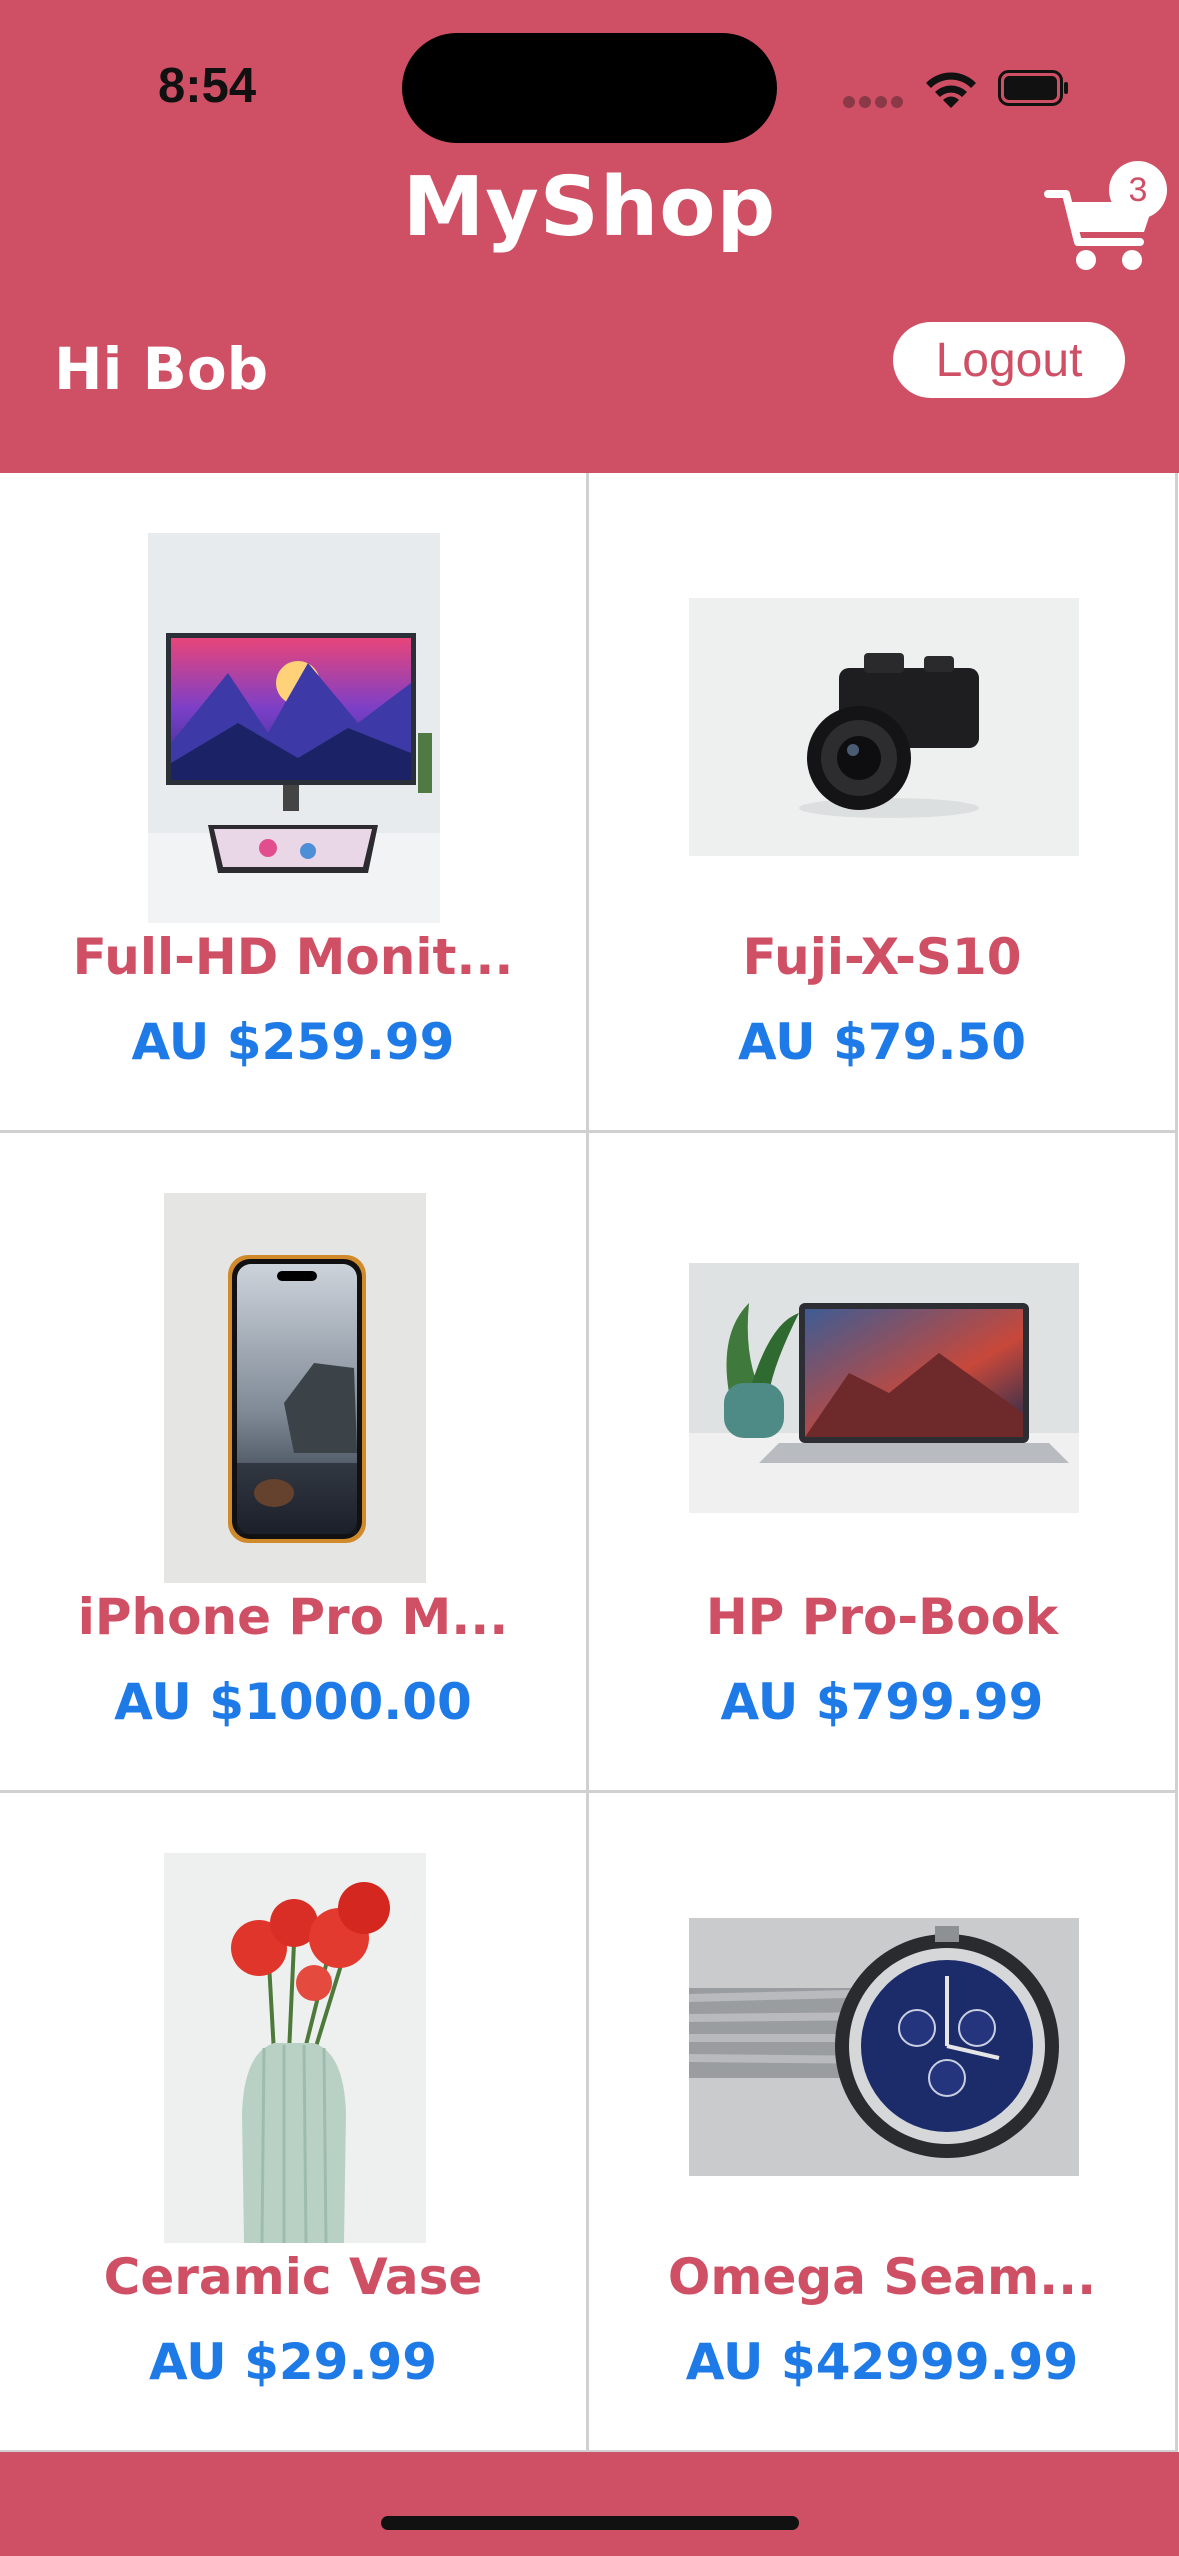  What do you see at coordinates (295, 2048) in the screenshot?
I see `product-image-vase` at bounding box center [295, 2048].